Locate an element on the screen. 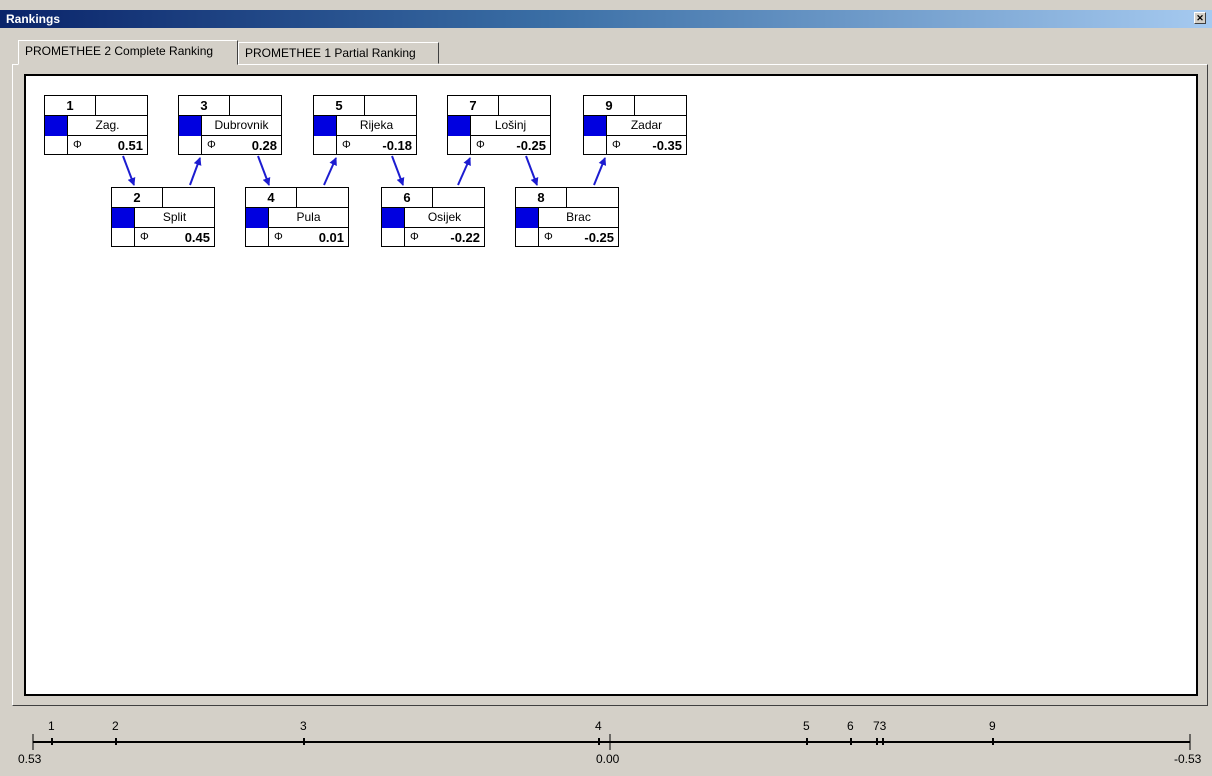 The image size is (1212, 776). node-rank: 5 is located at coordinates (339, 106).